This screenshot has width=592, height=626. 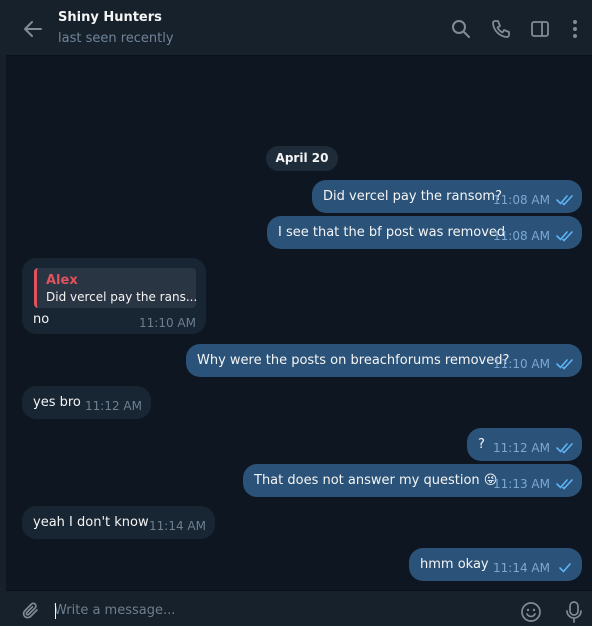 What do you see at coordinates (574, 612) in the screenshot?
I see `microphone-icon` at bounding box center [574, 612].